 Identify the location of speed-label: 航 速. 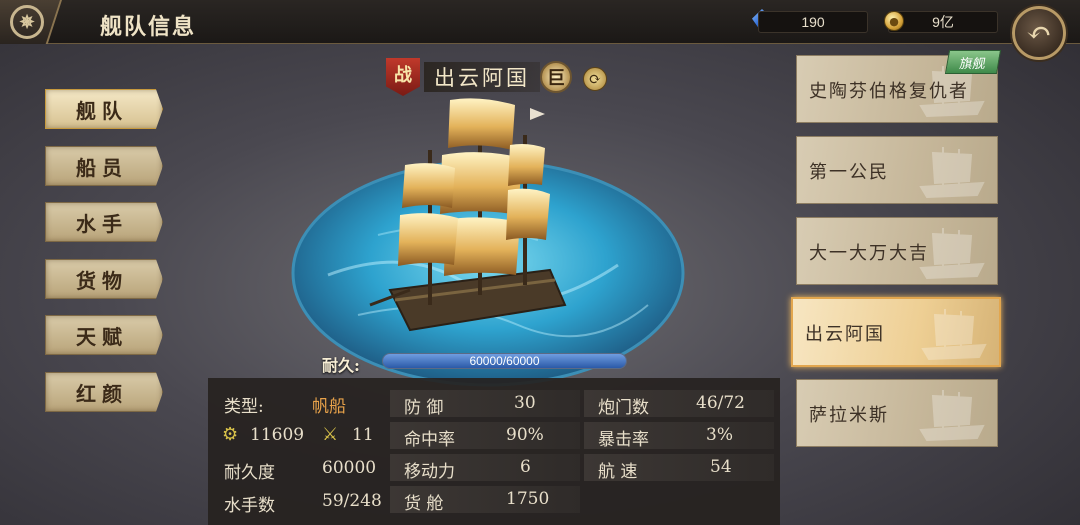
(618, 472).